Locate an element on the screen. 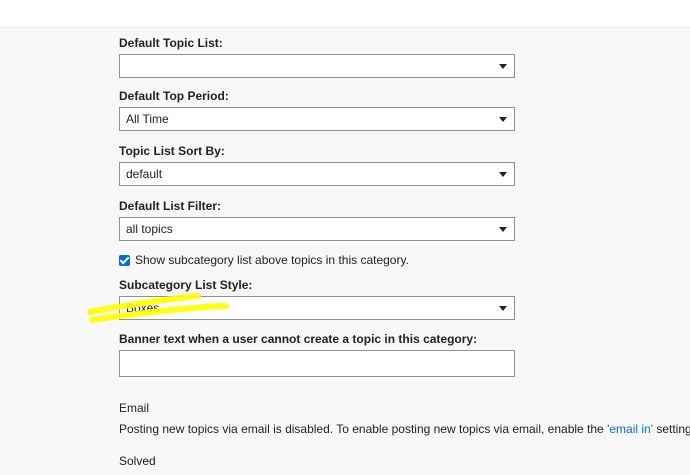 The width and height of the screenshot is (690, 475). topic-list-sort-by-select: default is located at coordinates (317, 174).